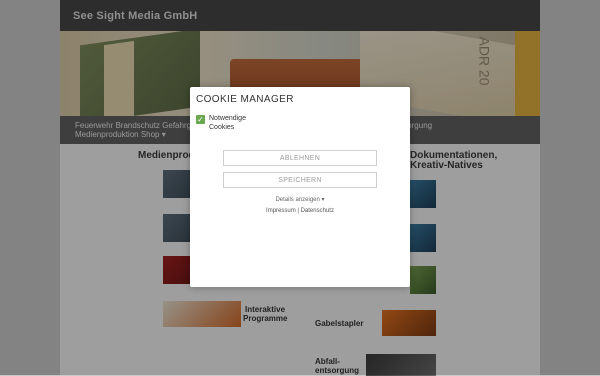 The image size is (600, 376). I want to click on show-details-link: Details anzeigen ▾, so click(300, 199).